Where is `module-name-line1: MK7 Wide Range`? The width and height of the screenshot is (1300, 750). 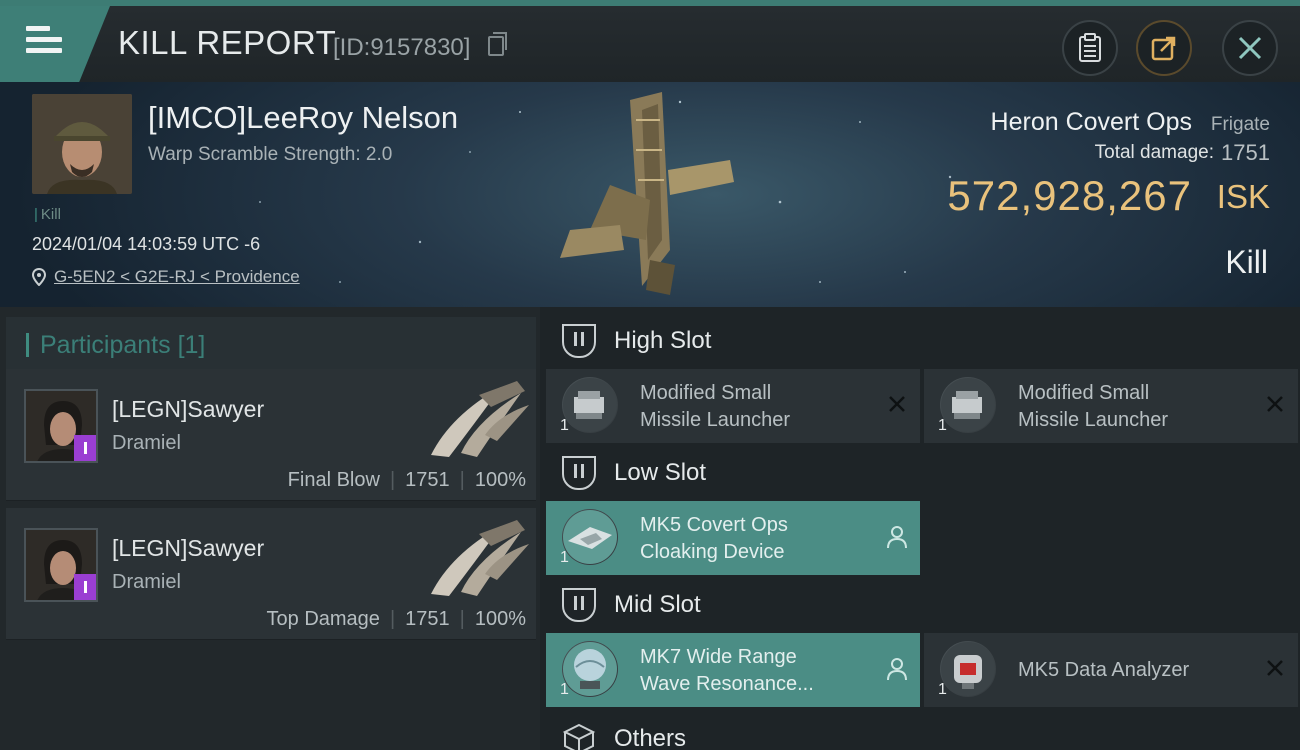 module-name-line1: MK7 Wide Range is located at coordinates (718, 657).